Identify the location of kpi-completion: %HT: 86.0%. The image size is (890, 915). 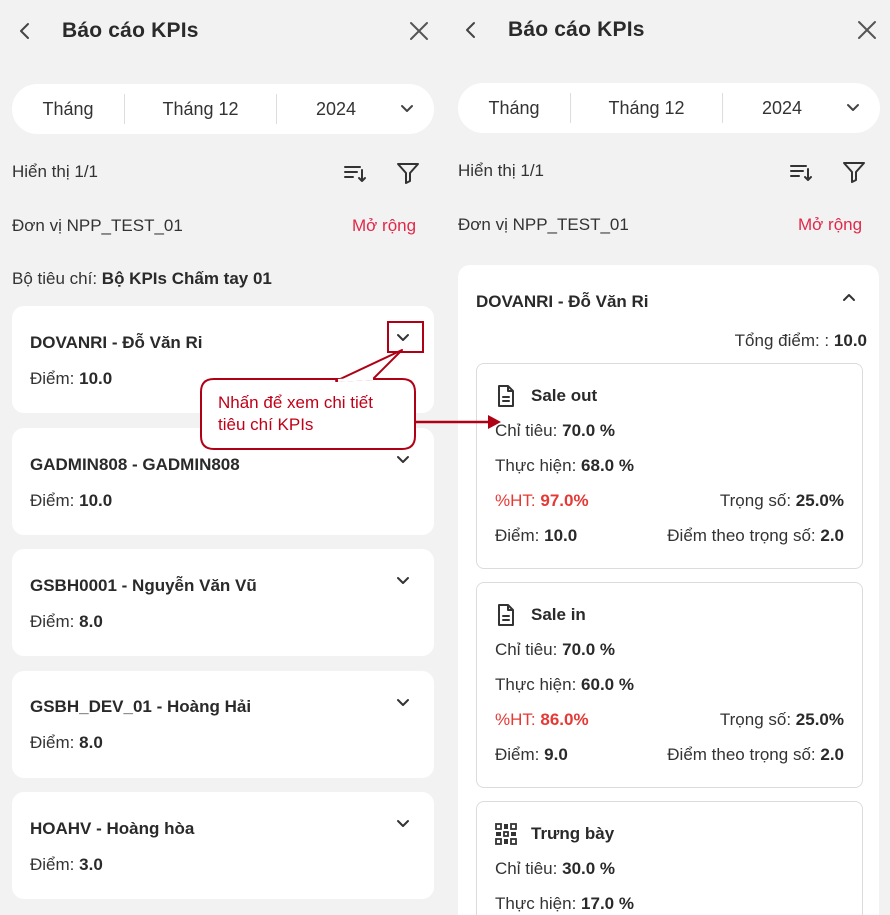
(542, 719).